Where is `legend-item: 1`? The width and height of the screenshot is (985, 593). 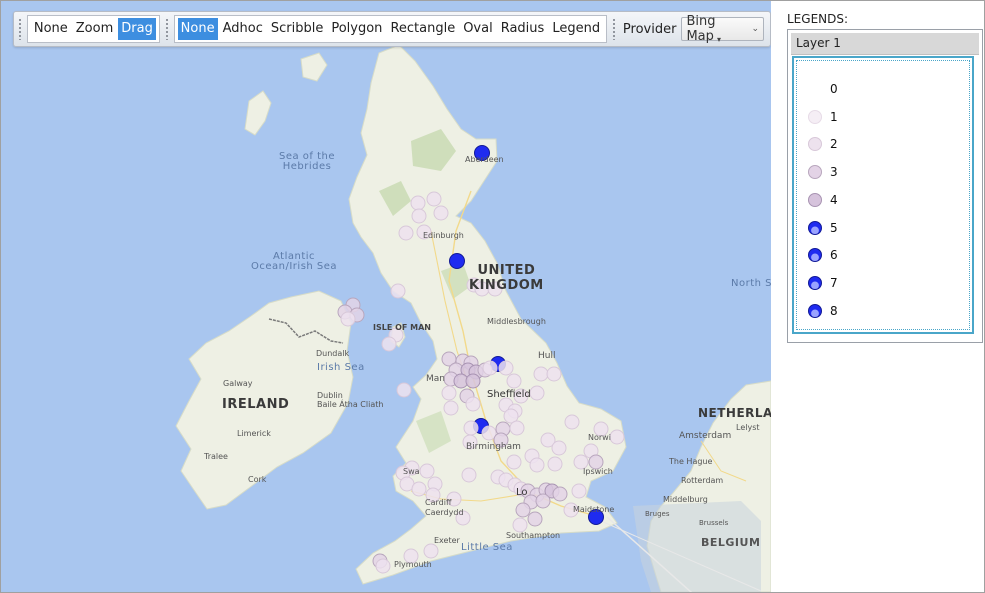 legend-item: 1 is located at coordinates (823, 117).